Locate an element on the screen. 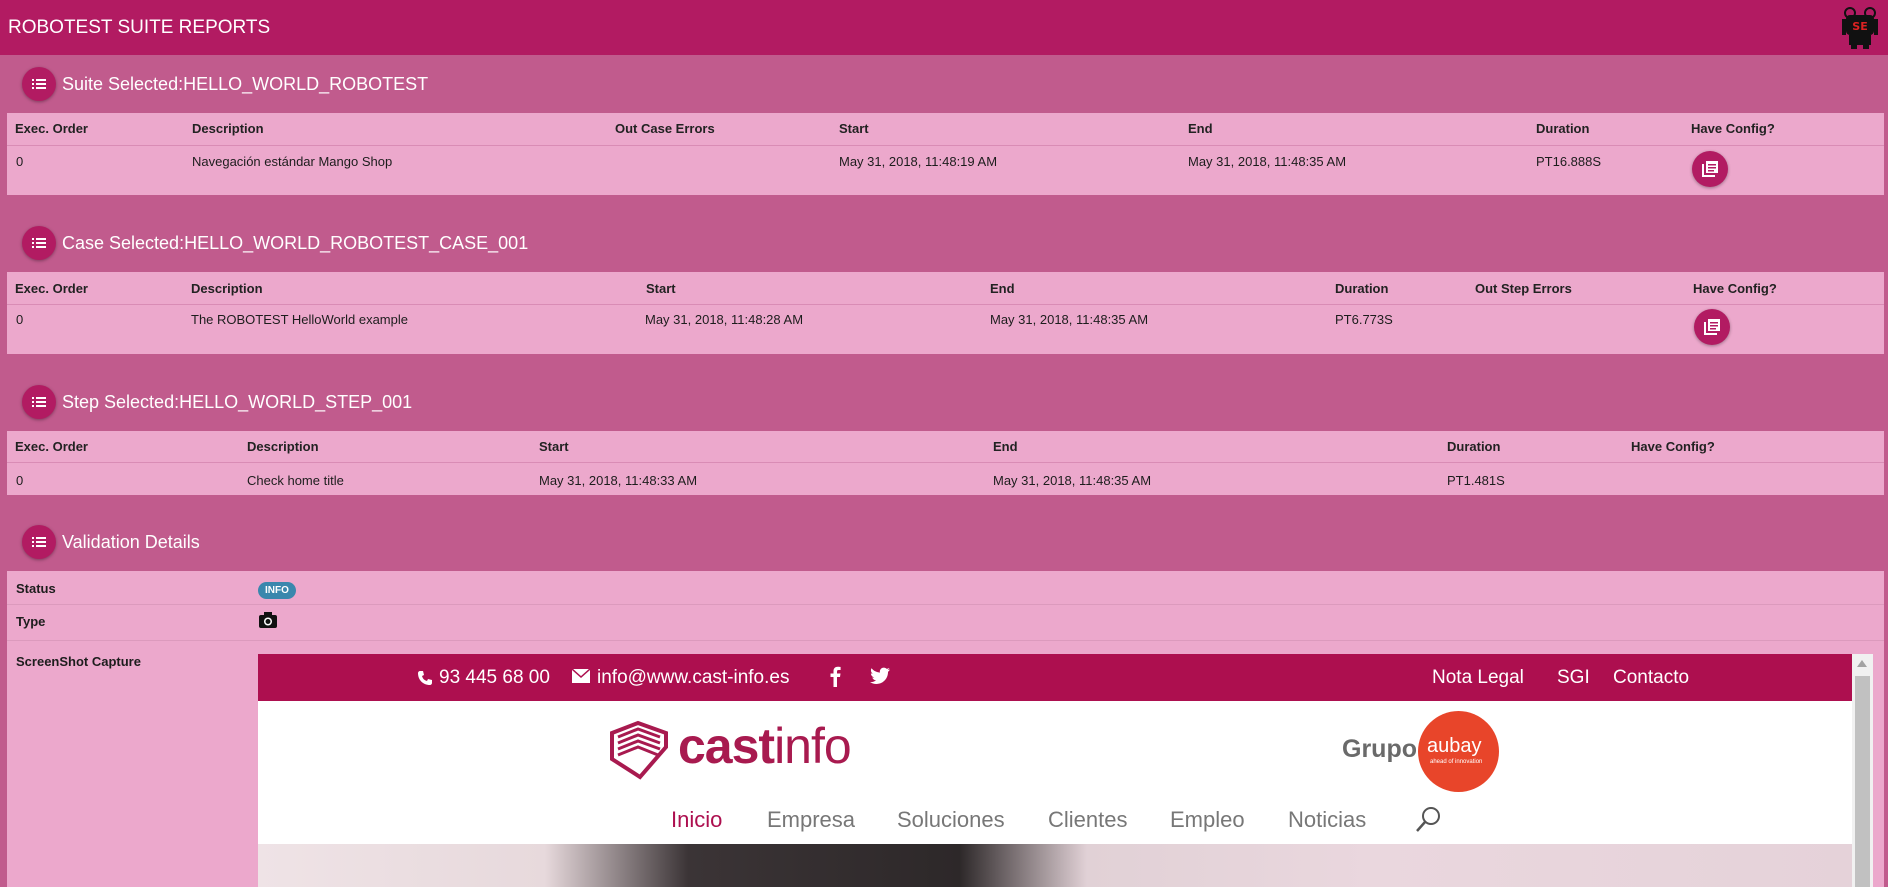 This screenshot has width=1888, height=887. aubay-logo: aubay ahead of innovation is located at coordinates (1458, 751).